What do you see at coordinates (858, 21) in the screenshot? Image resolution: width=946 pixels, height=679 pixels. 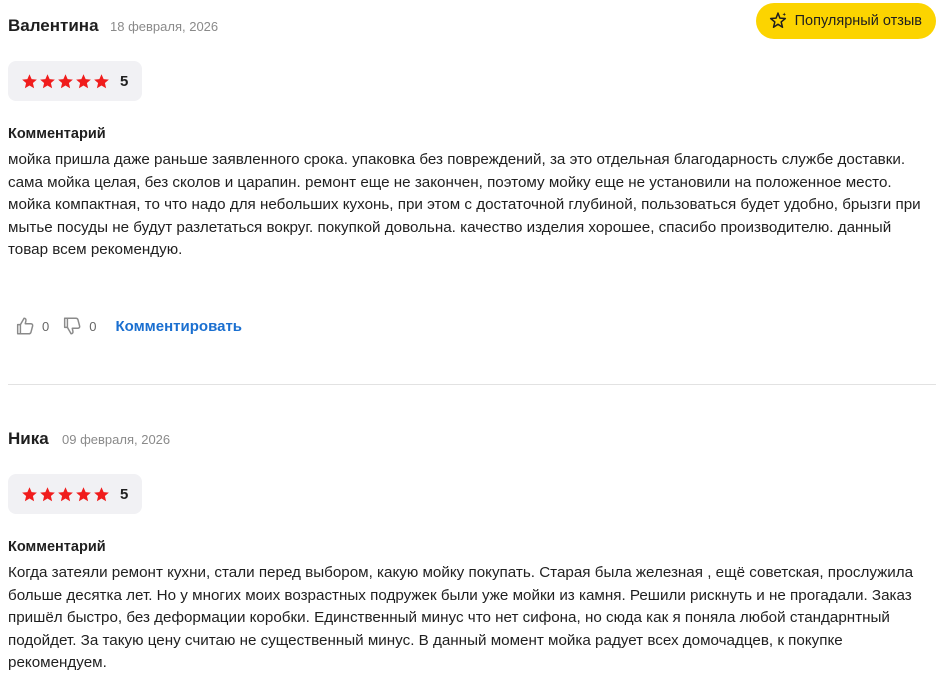 I see `popular-review-label: Популярный отзыв` at bounding box center [858, 21].